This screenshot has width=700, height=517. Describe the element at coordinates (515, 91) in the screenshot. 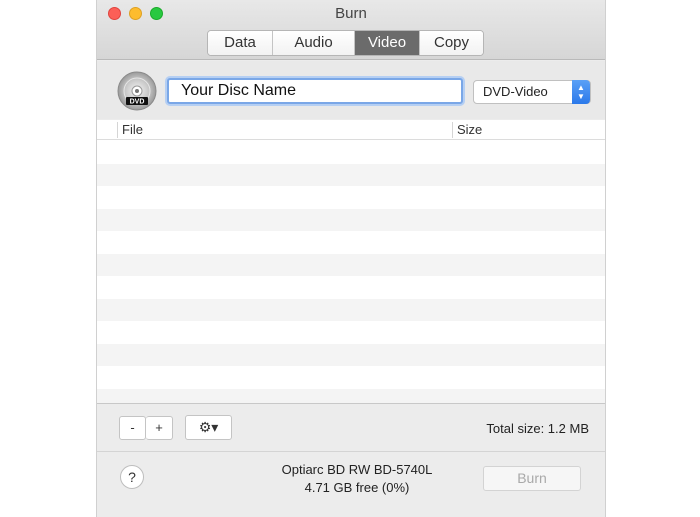

I see `disc-type-value: DVD-Video` at that location.